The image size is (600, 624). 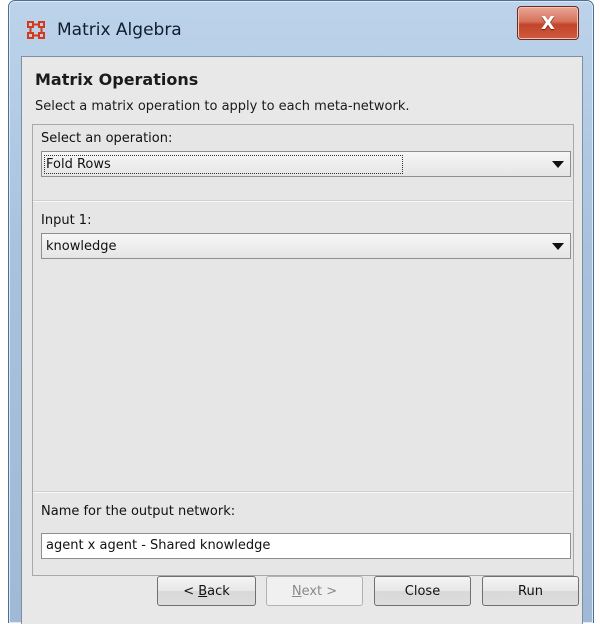 I want to click on operation-select: Fold Rows, so click(x=306, y=164).